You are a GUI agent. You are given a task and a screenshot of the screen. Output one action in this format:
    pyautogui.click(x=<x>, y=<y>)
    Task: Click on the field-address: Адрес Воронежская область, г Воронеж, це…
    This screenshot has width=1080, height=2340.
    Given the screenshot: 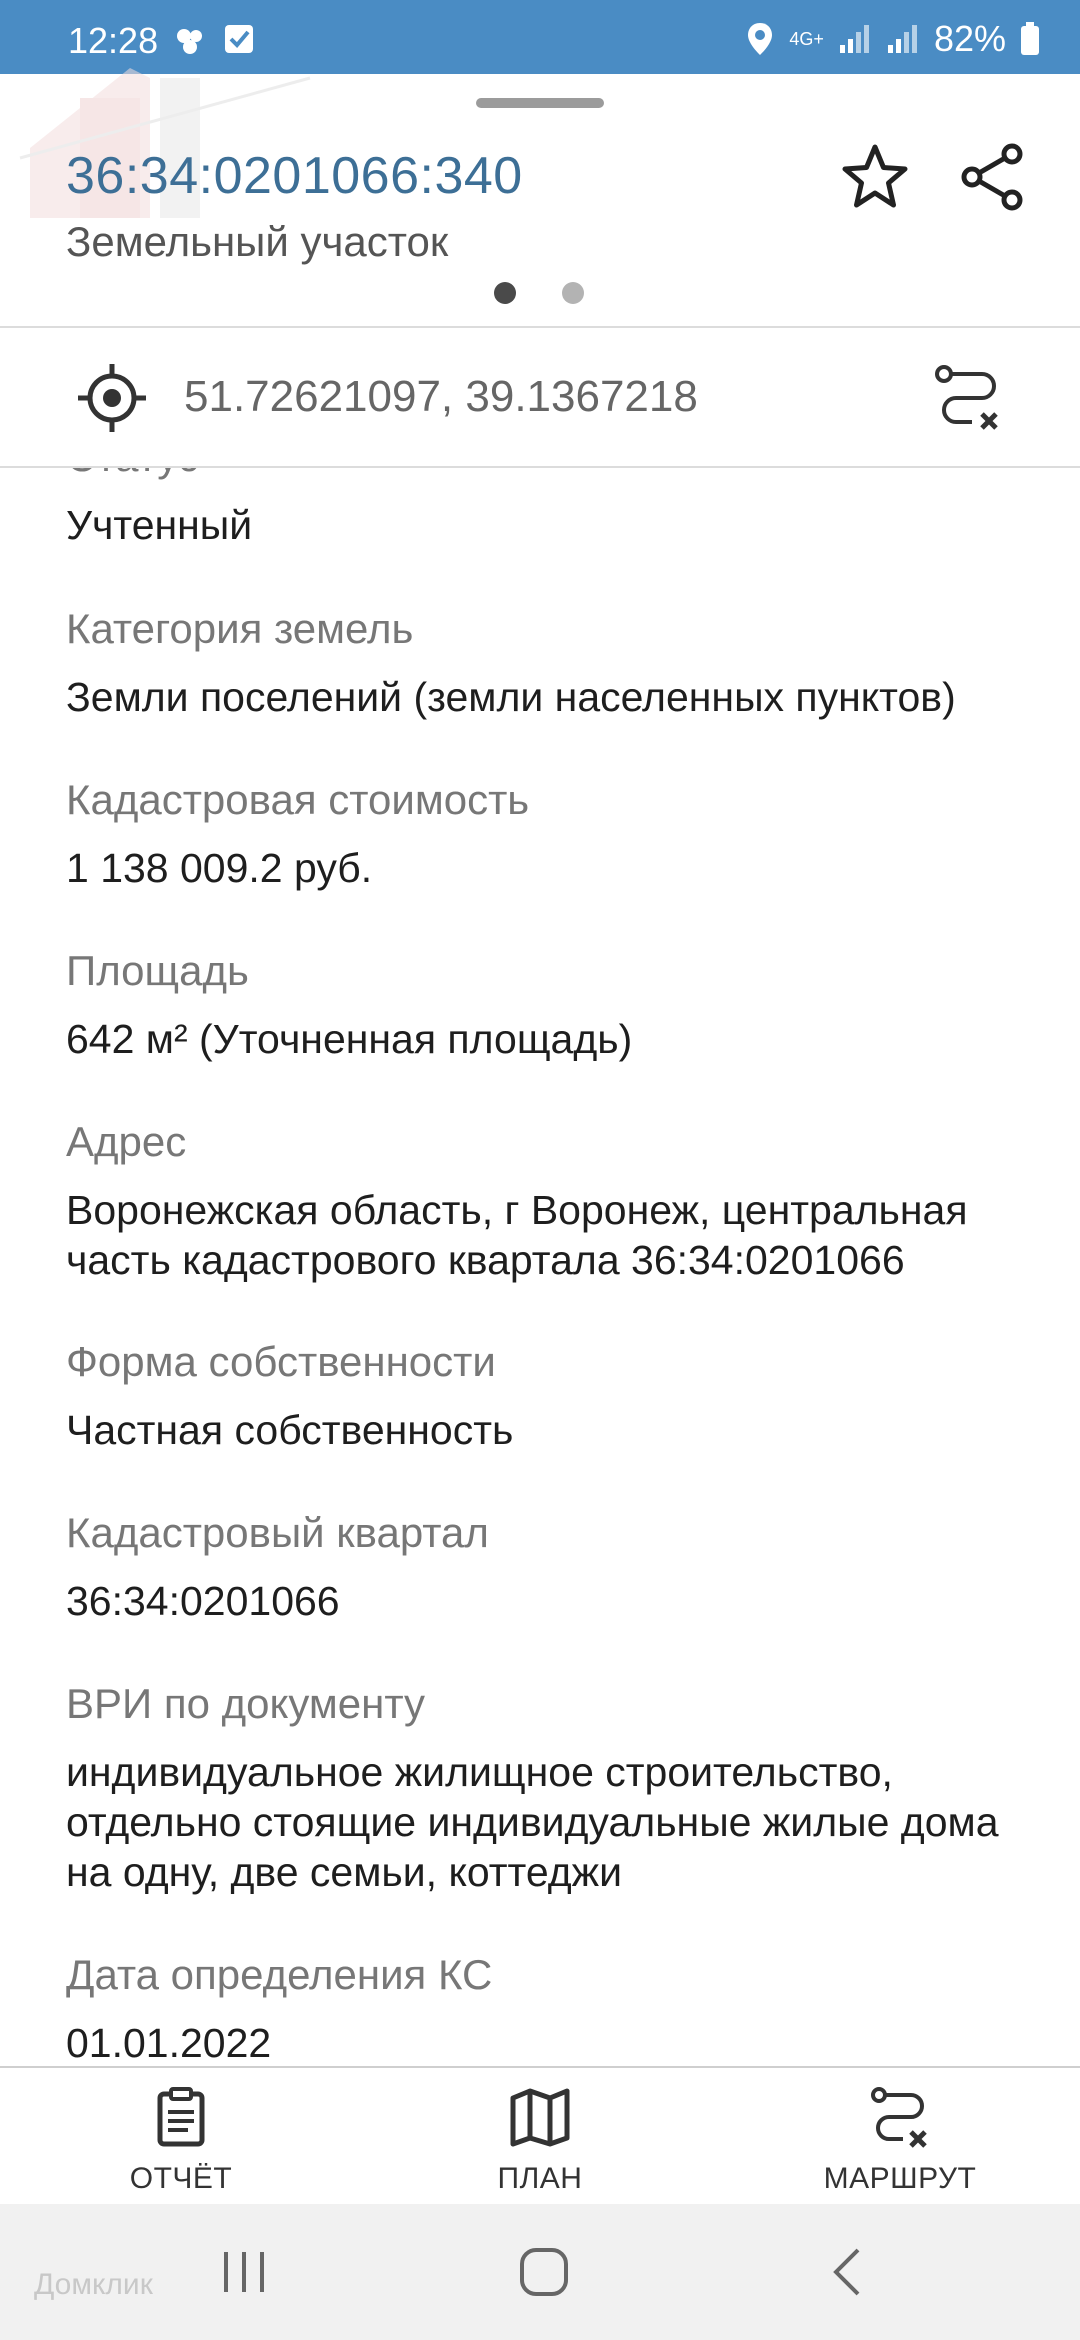 What is the action you would take?
    pyautogui.click(x=556, y=1201)
    